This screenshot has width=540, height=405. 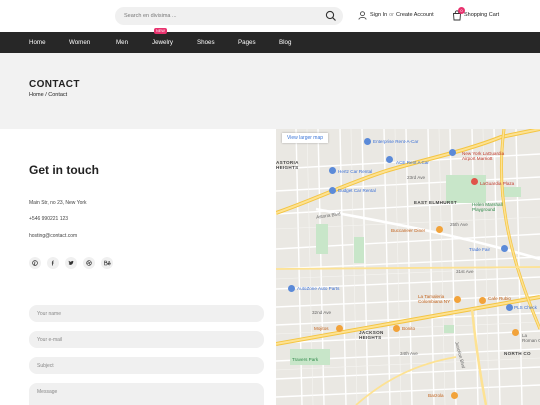 What do you see at coordinates (146, 339) in the screenshot?
I see `email-field` at bounding box center [146, 339].